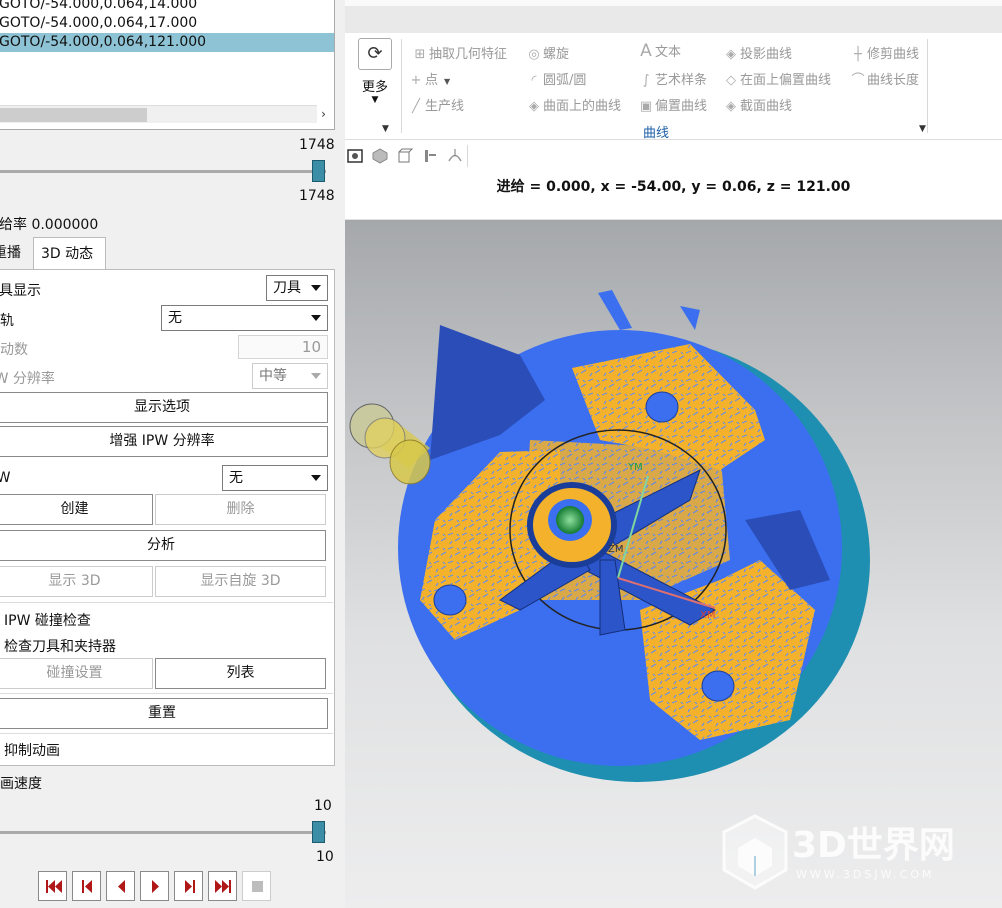 This screenshot has height=908, width=1002. What do you see at coordinates (547, 52) in the screenshot?
I see `helix-button: ◎ 螺旋` at bounding box center [547, 52].